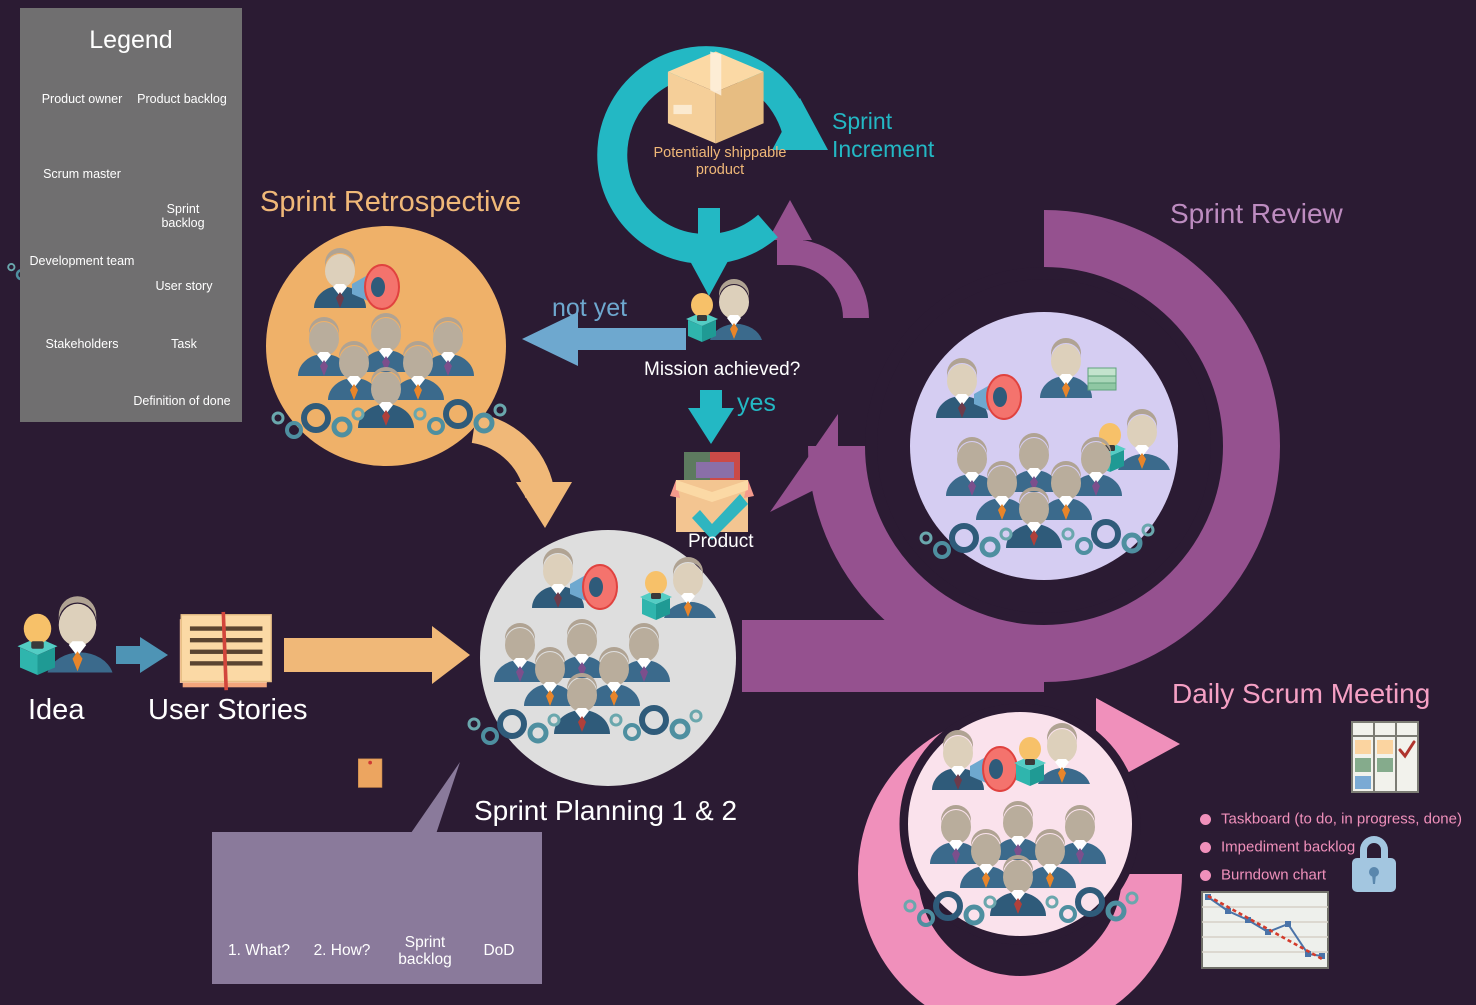  Describe the element at coordinates (1288, 847) in the screenshot. I see `daily-artifact-label: Impediment backlog` at that location.